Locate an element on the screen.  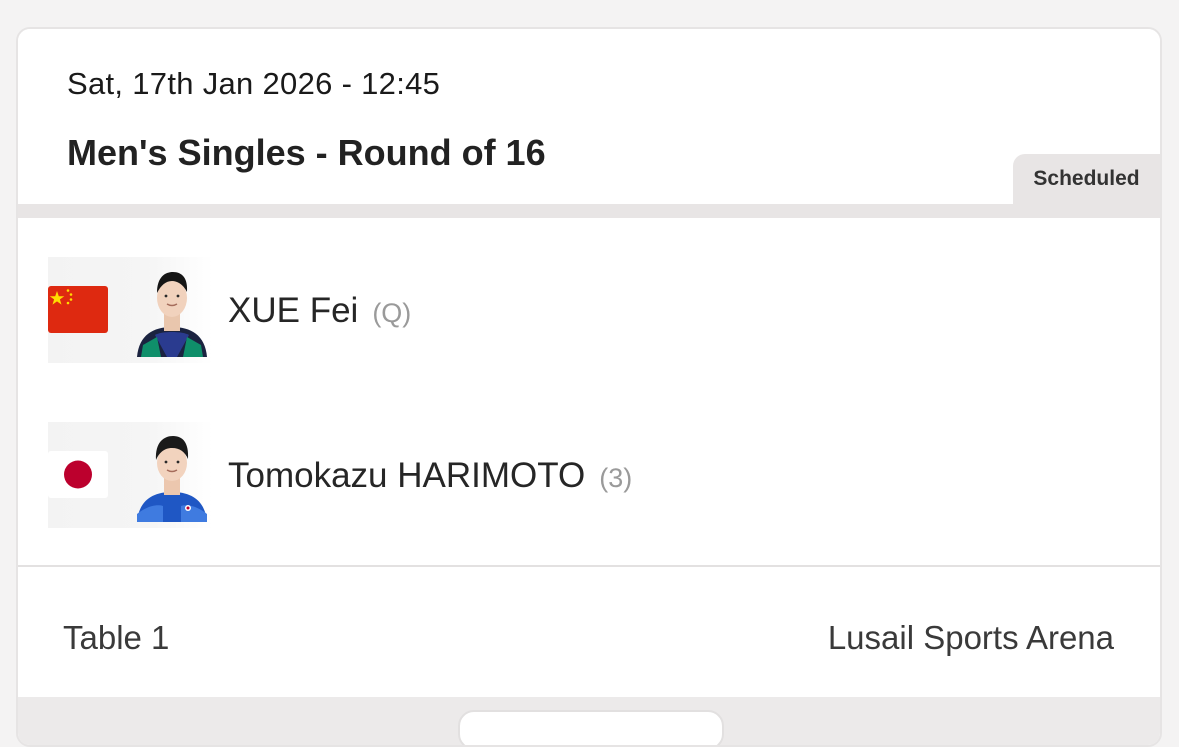
player-row: Tomokazu HARIMOTO (3) is located at coordinates (588, 475).